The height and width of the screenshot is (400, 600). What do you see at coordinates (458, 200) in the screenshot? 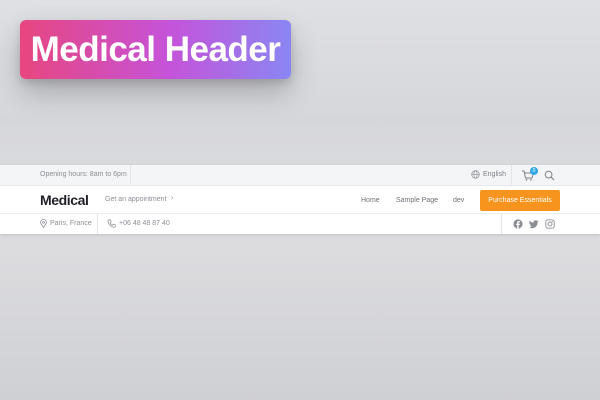
I see `nav-dev: dev` at bounding box center [458, 200].